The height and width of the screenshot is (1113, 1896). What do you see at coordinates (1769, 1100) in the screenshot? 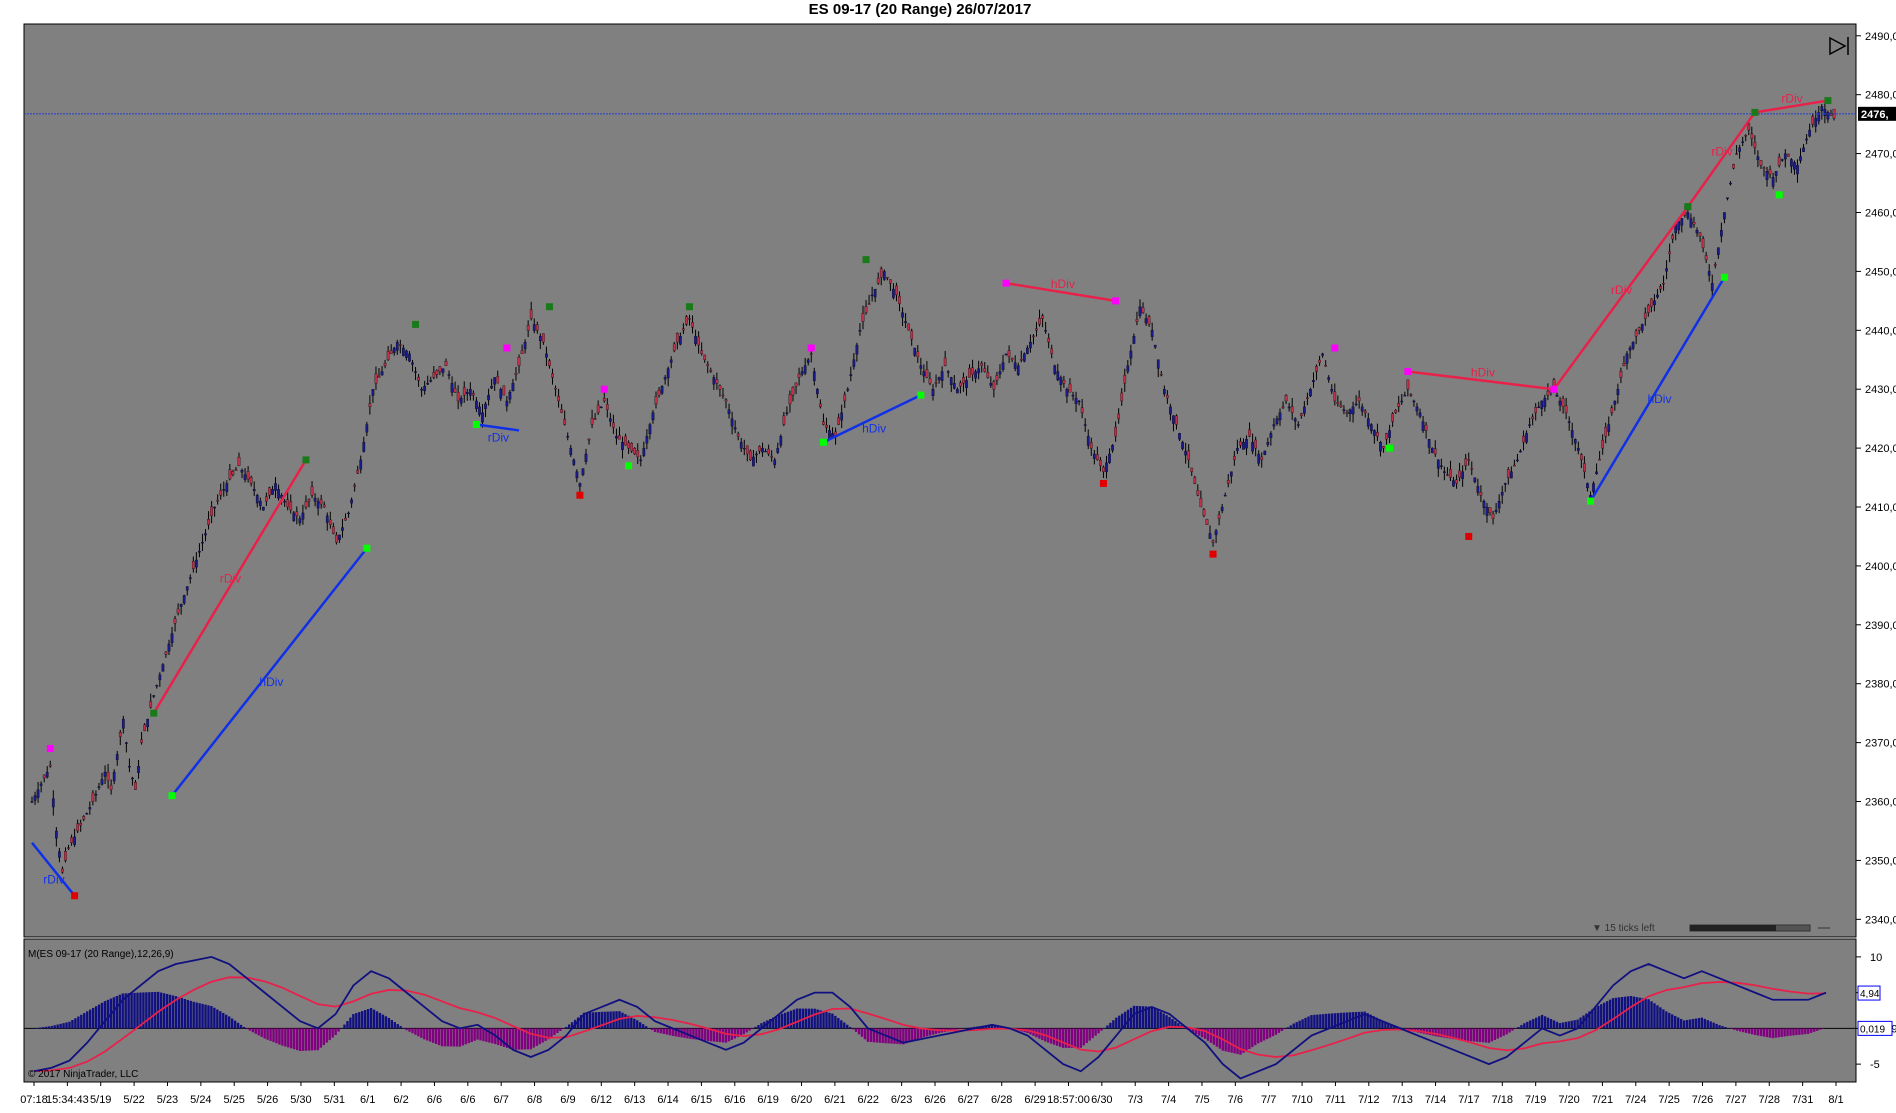
I see `x-tick-label: 7/28` at bounding box center [1769, 1100].